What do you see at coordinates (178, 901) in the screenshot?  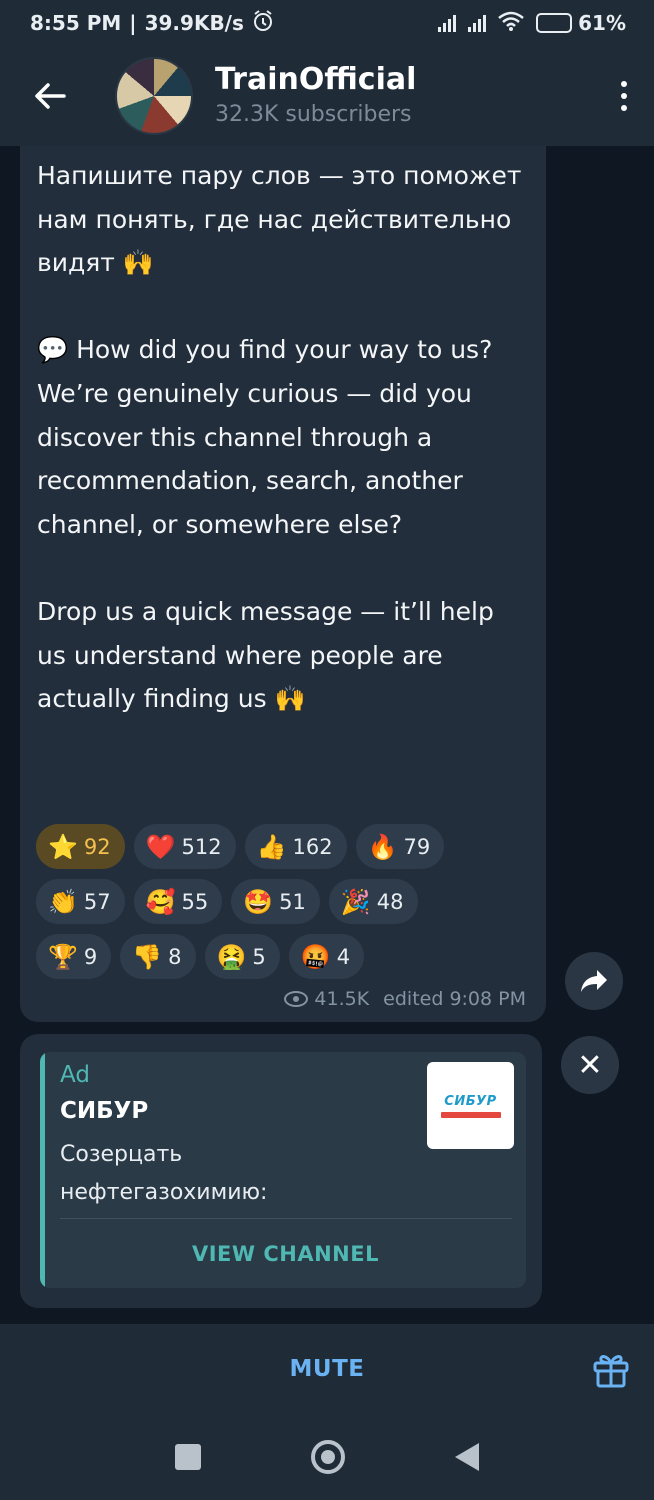 I see `reaction-smiling-hearts: 🥰 55` at bounding box center [178, 901].